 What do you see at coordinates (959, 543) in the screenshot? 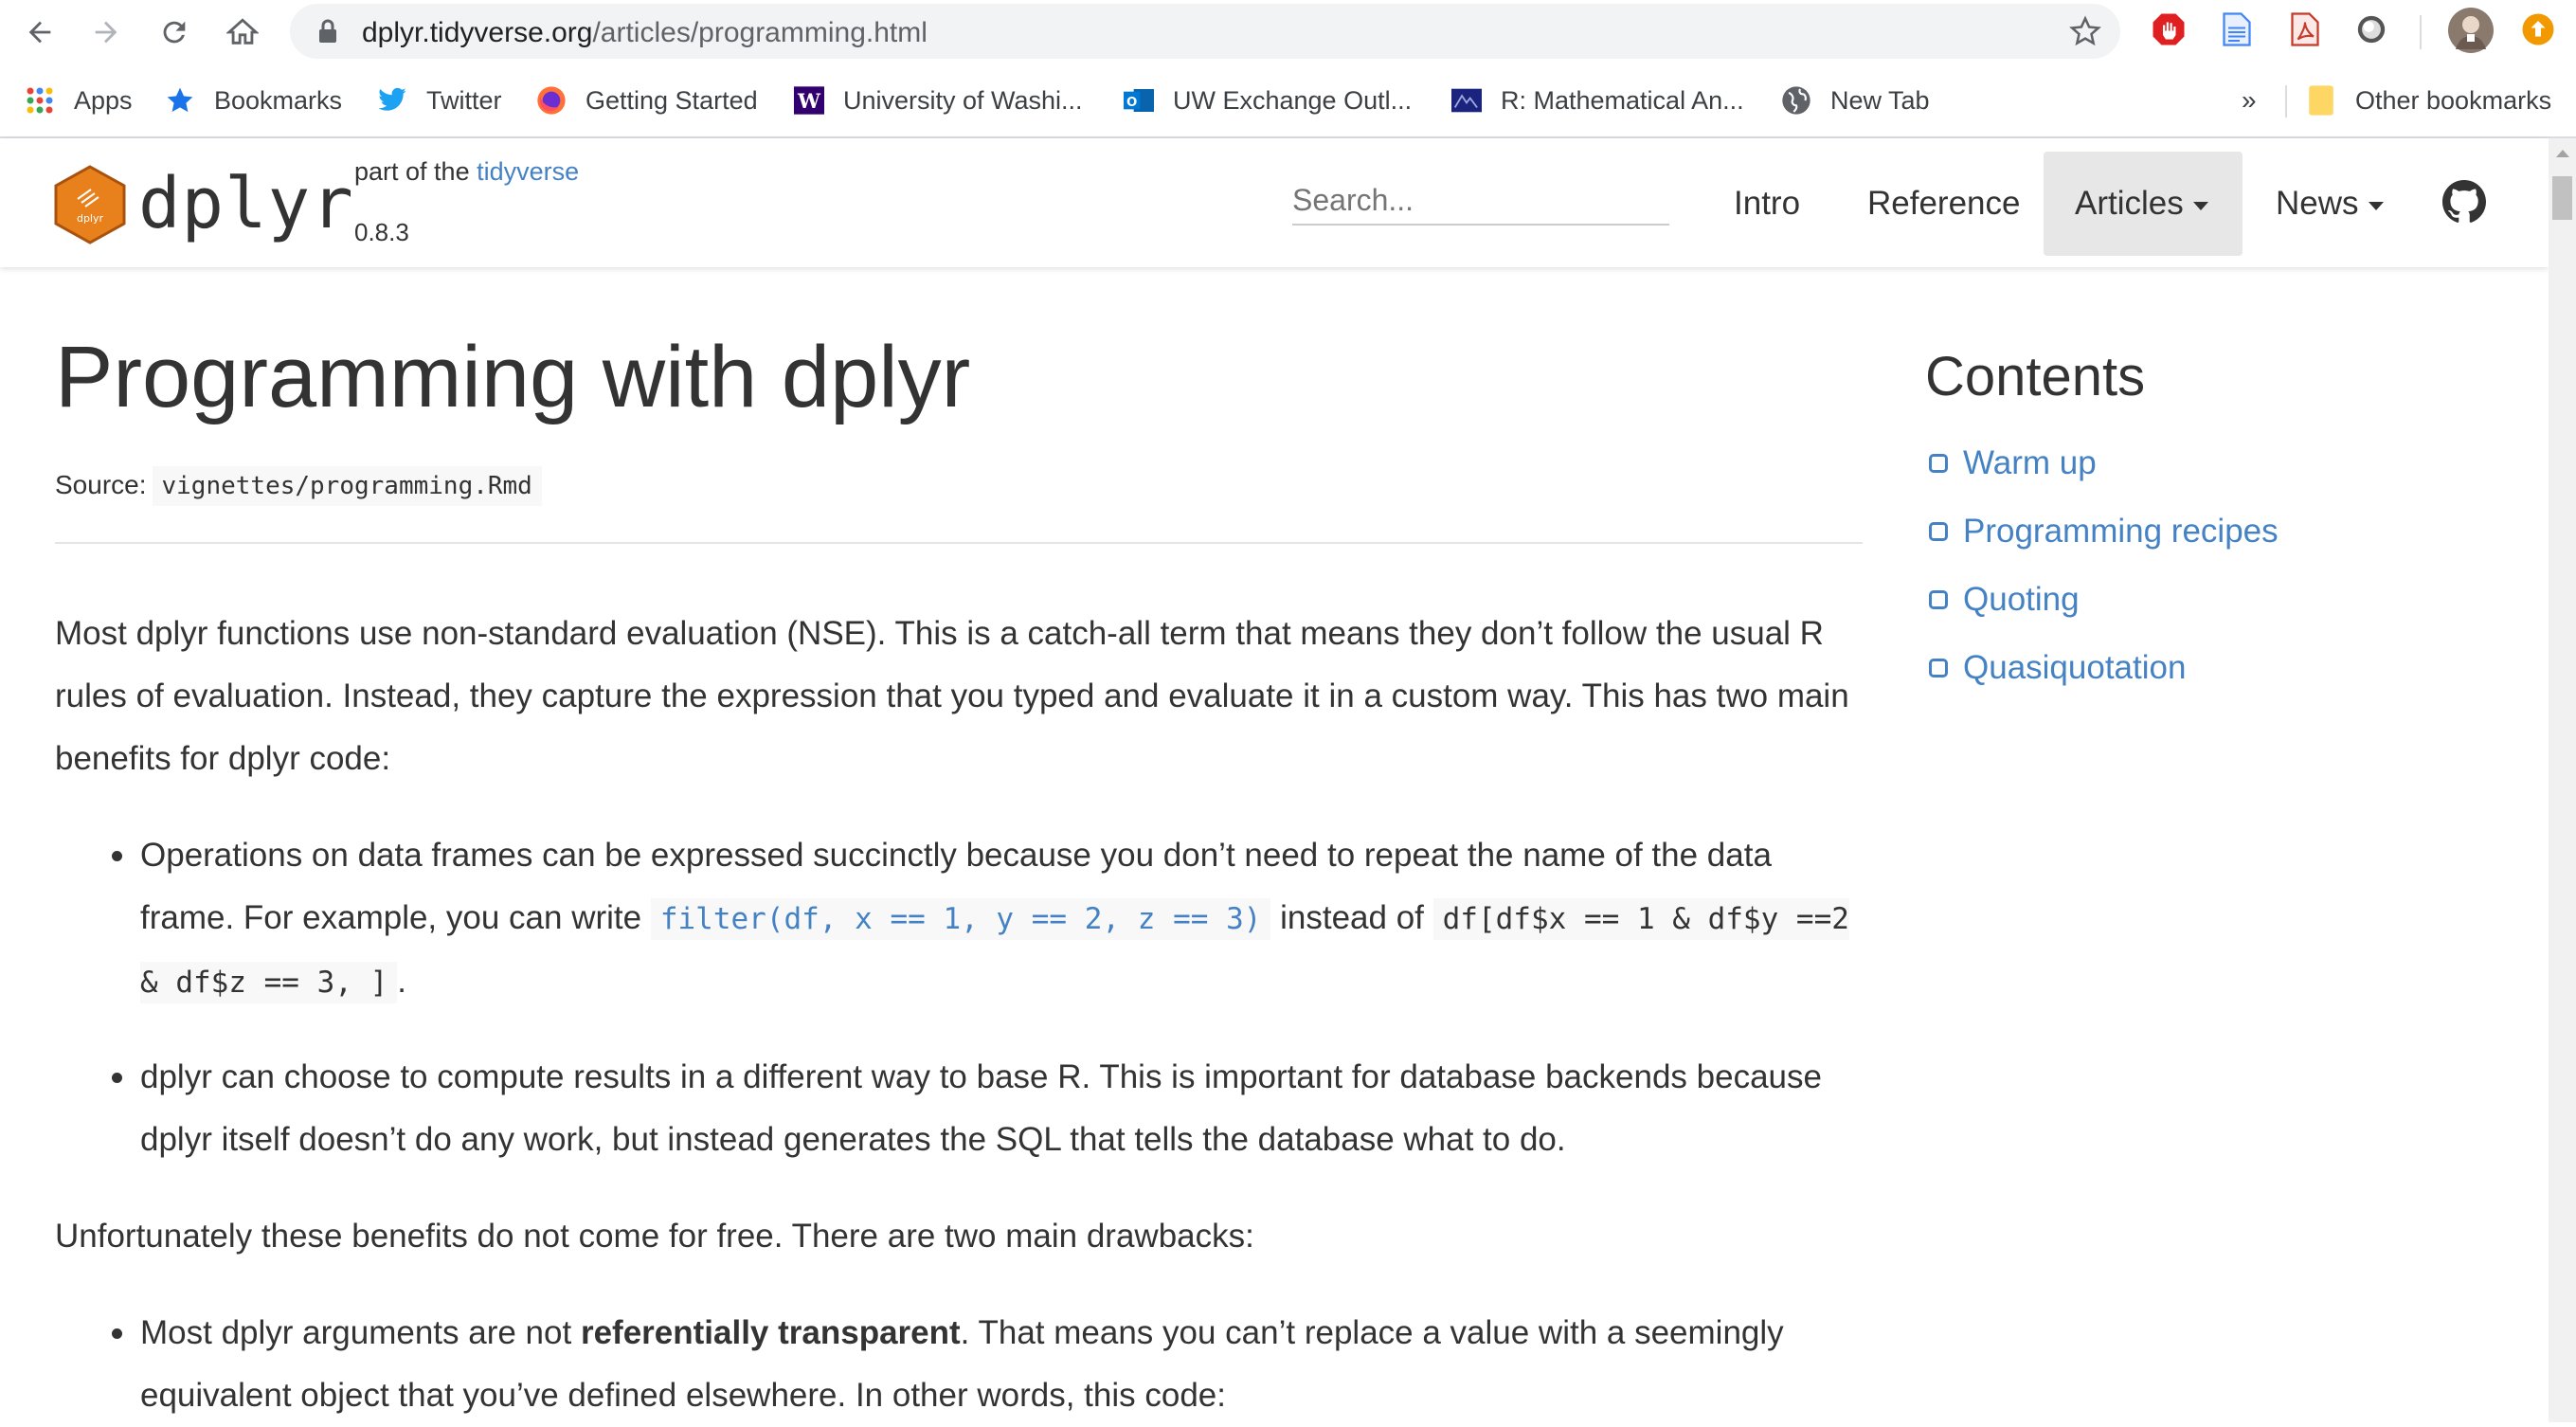
I see `title-divider` at bounding box center [959, 543].